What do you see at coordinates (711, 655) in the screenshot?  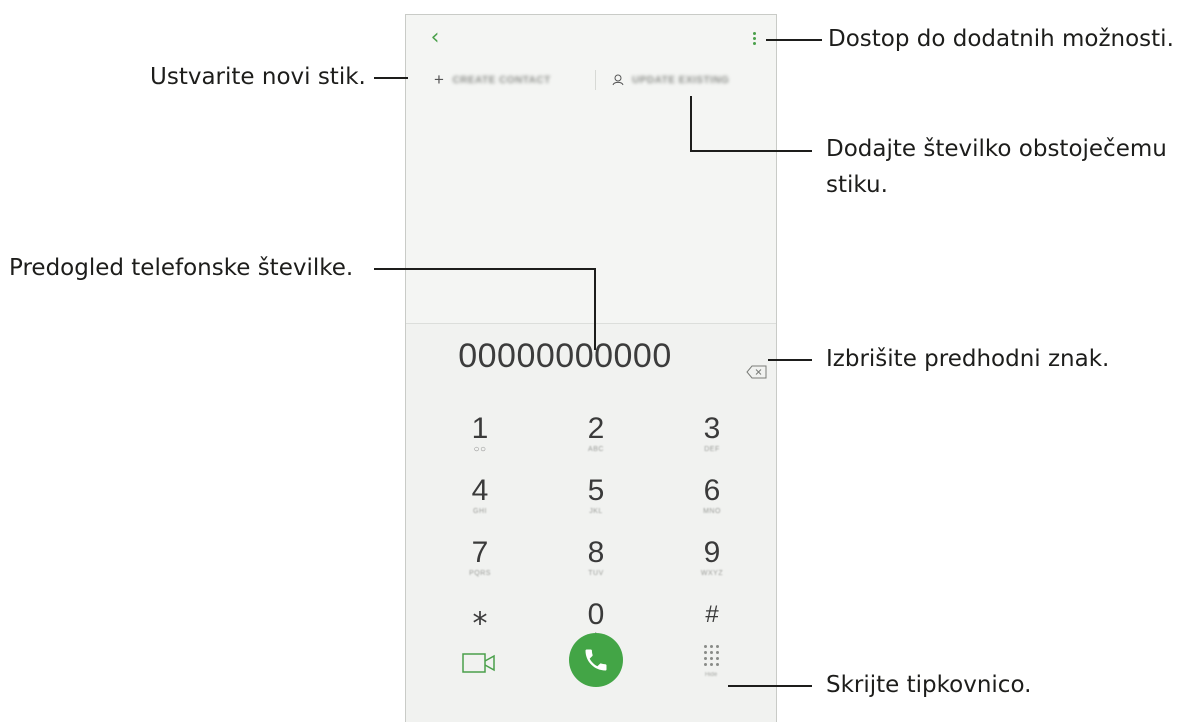 I see `keypad-icon` at bounding box center [711, 655].